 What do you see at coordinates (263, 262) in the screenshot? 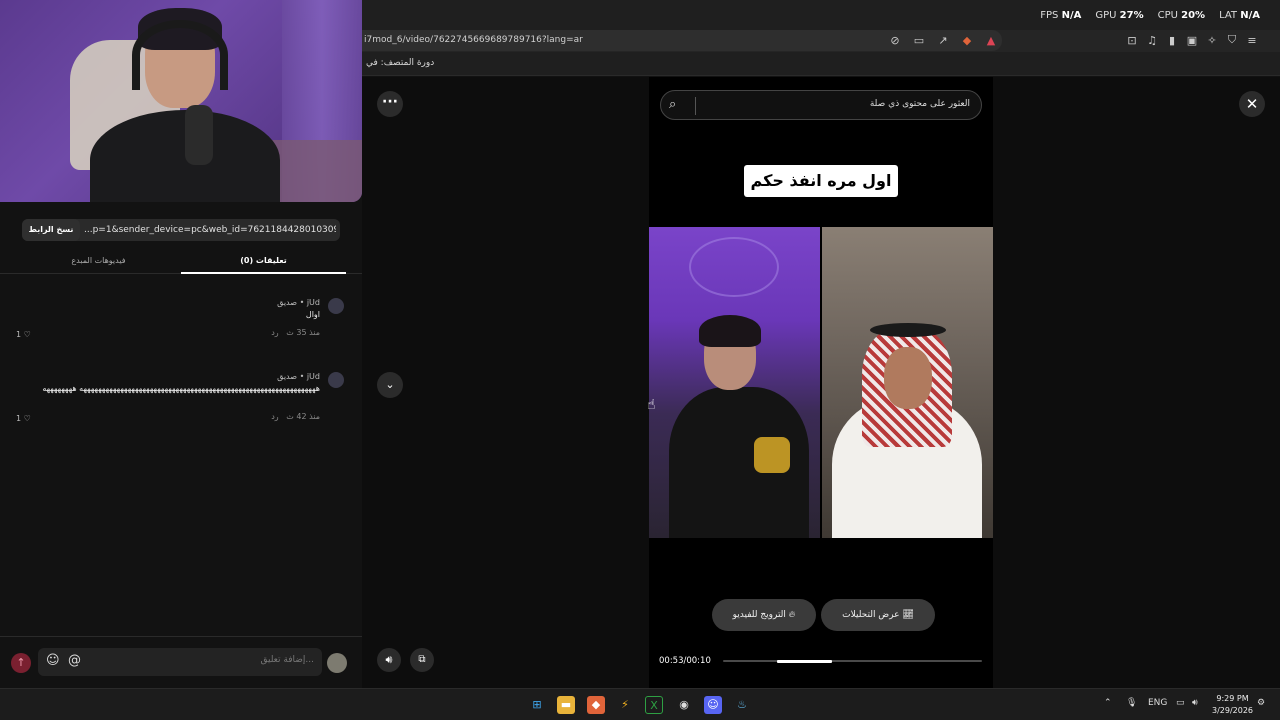
I see `tab-comments: (0) تعليقات` at bounding box center [263, 262].